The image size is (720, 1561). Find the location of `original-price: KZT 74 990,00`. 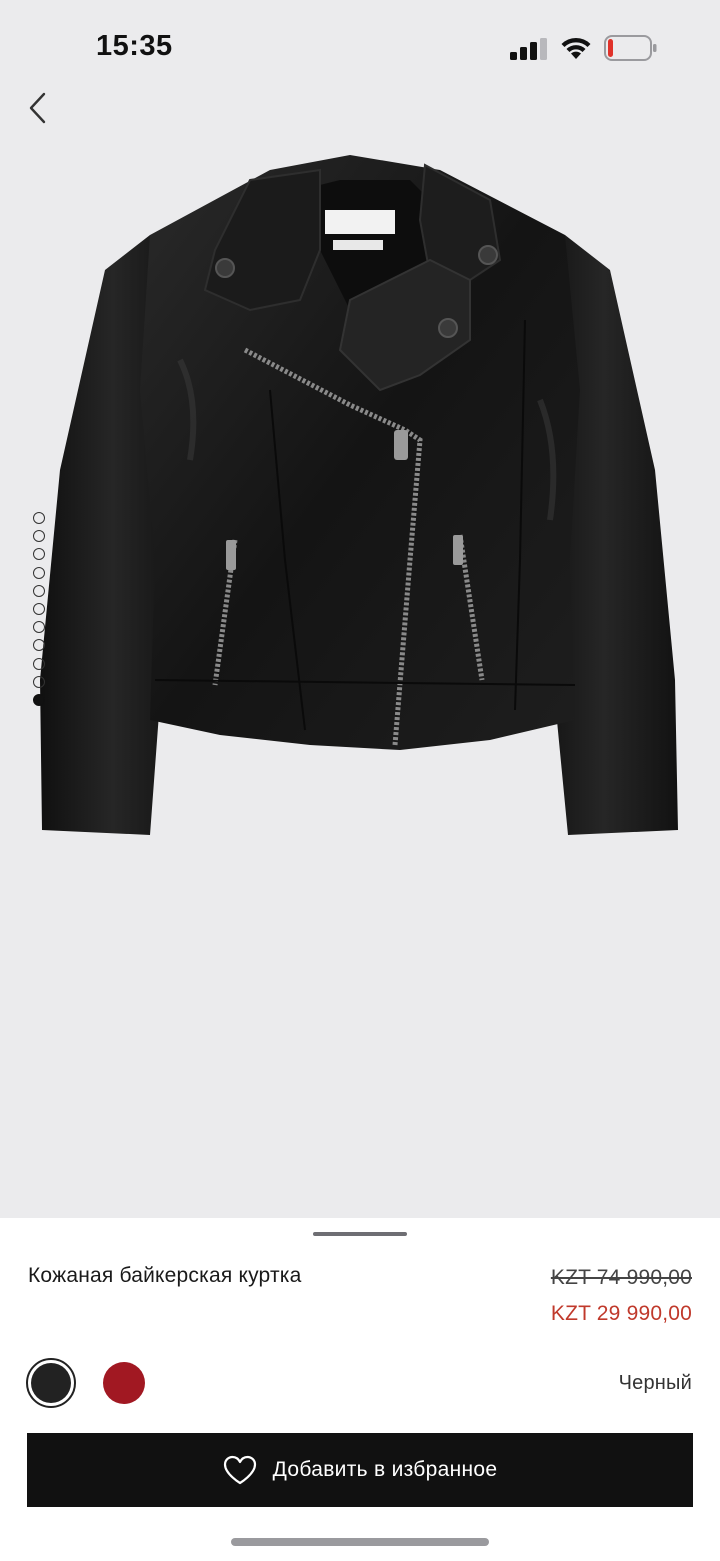

original-price: KZT 74 990,00 is located at coordinates (621, 1277).